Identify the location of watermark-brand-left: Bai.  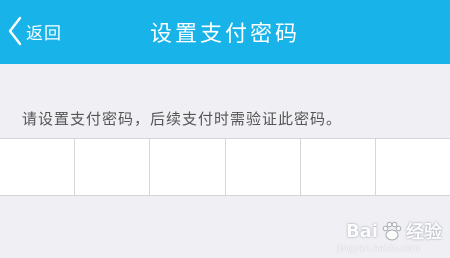
(361, 231).